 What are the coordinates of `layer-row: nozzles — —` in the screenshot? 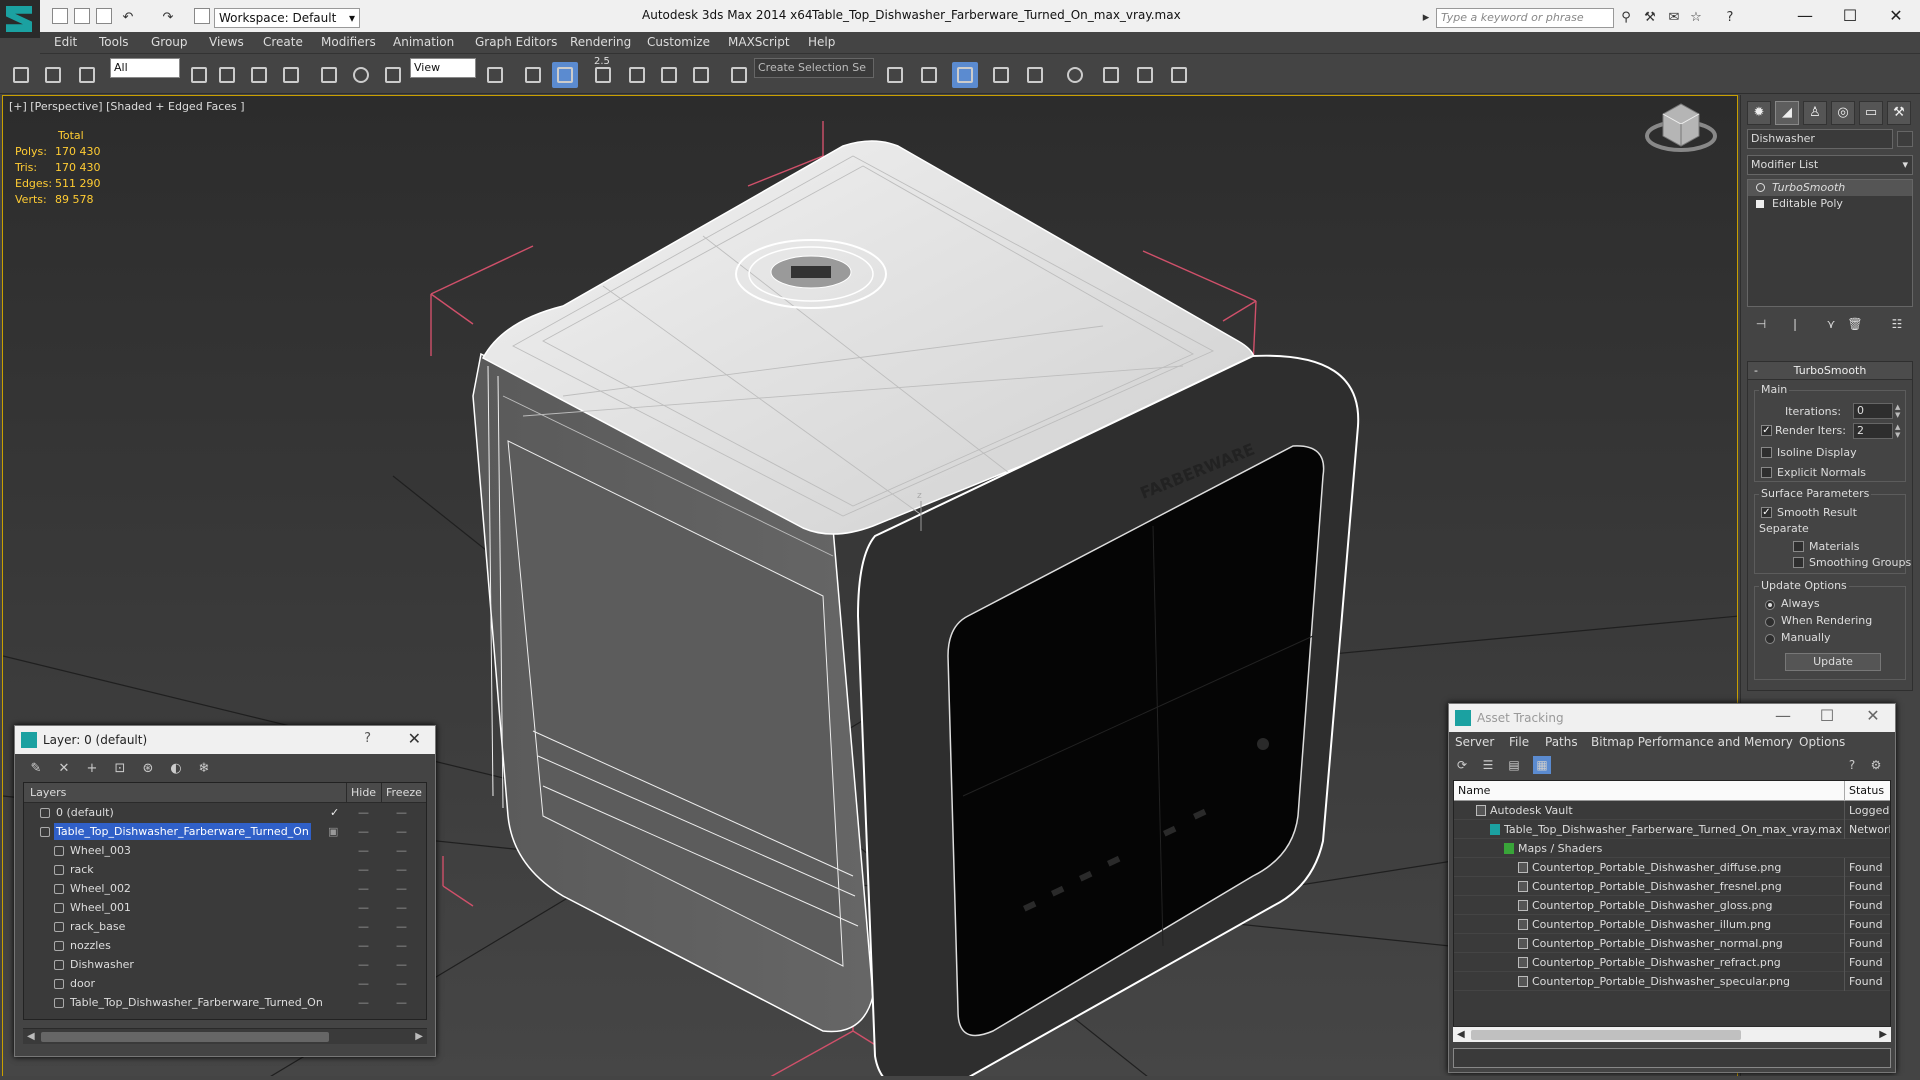 It's located at (225, 945).